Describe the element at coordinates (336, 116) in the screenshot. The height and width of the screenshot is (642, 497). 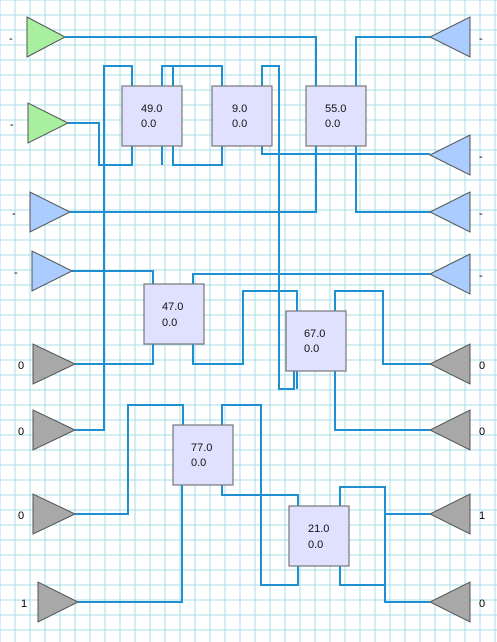
I see `node-55: 55.0 0.0` at that location.